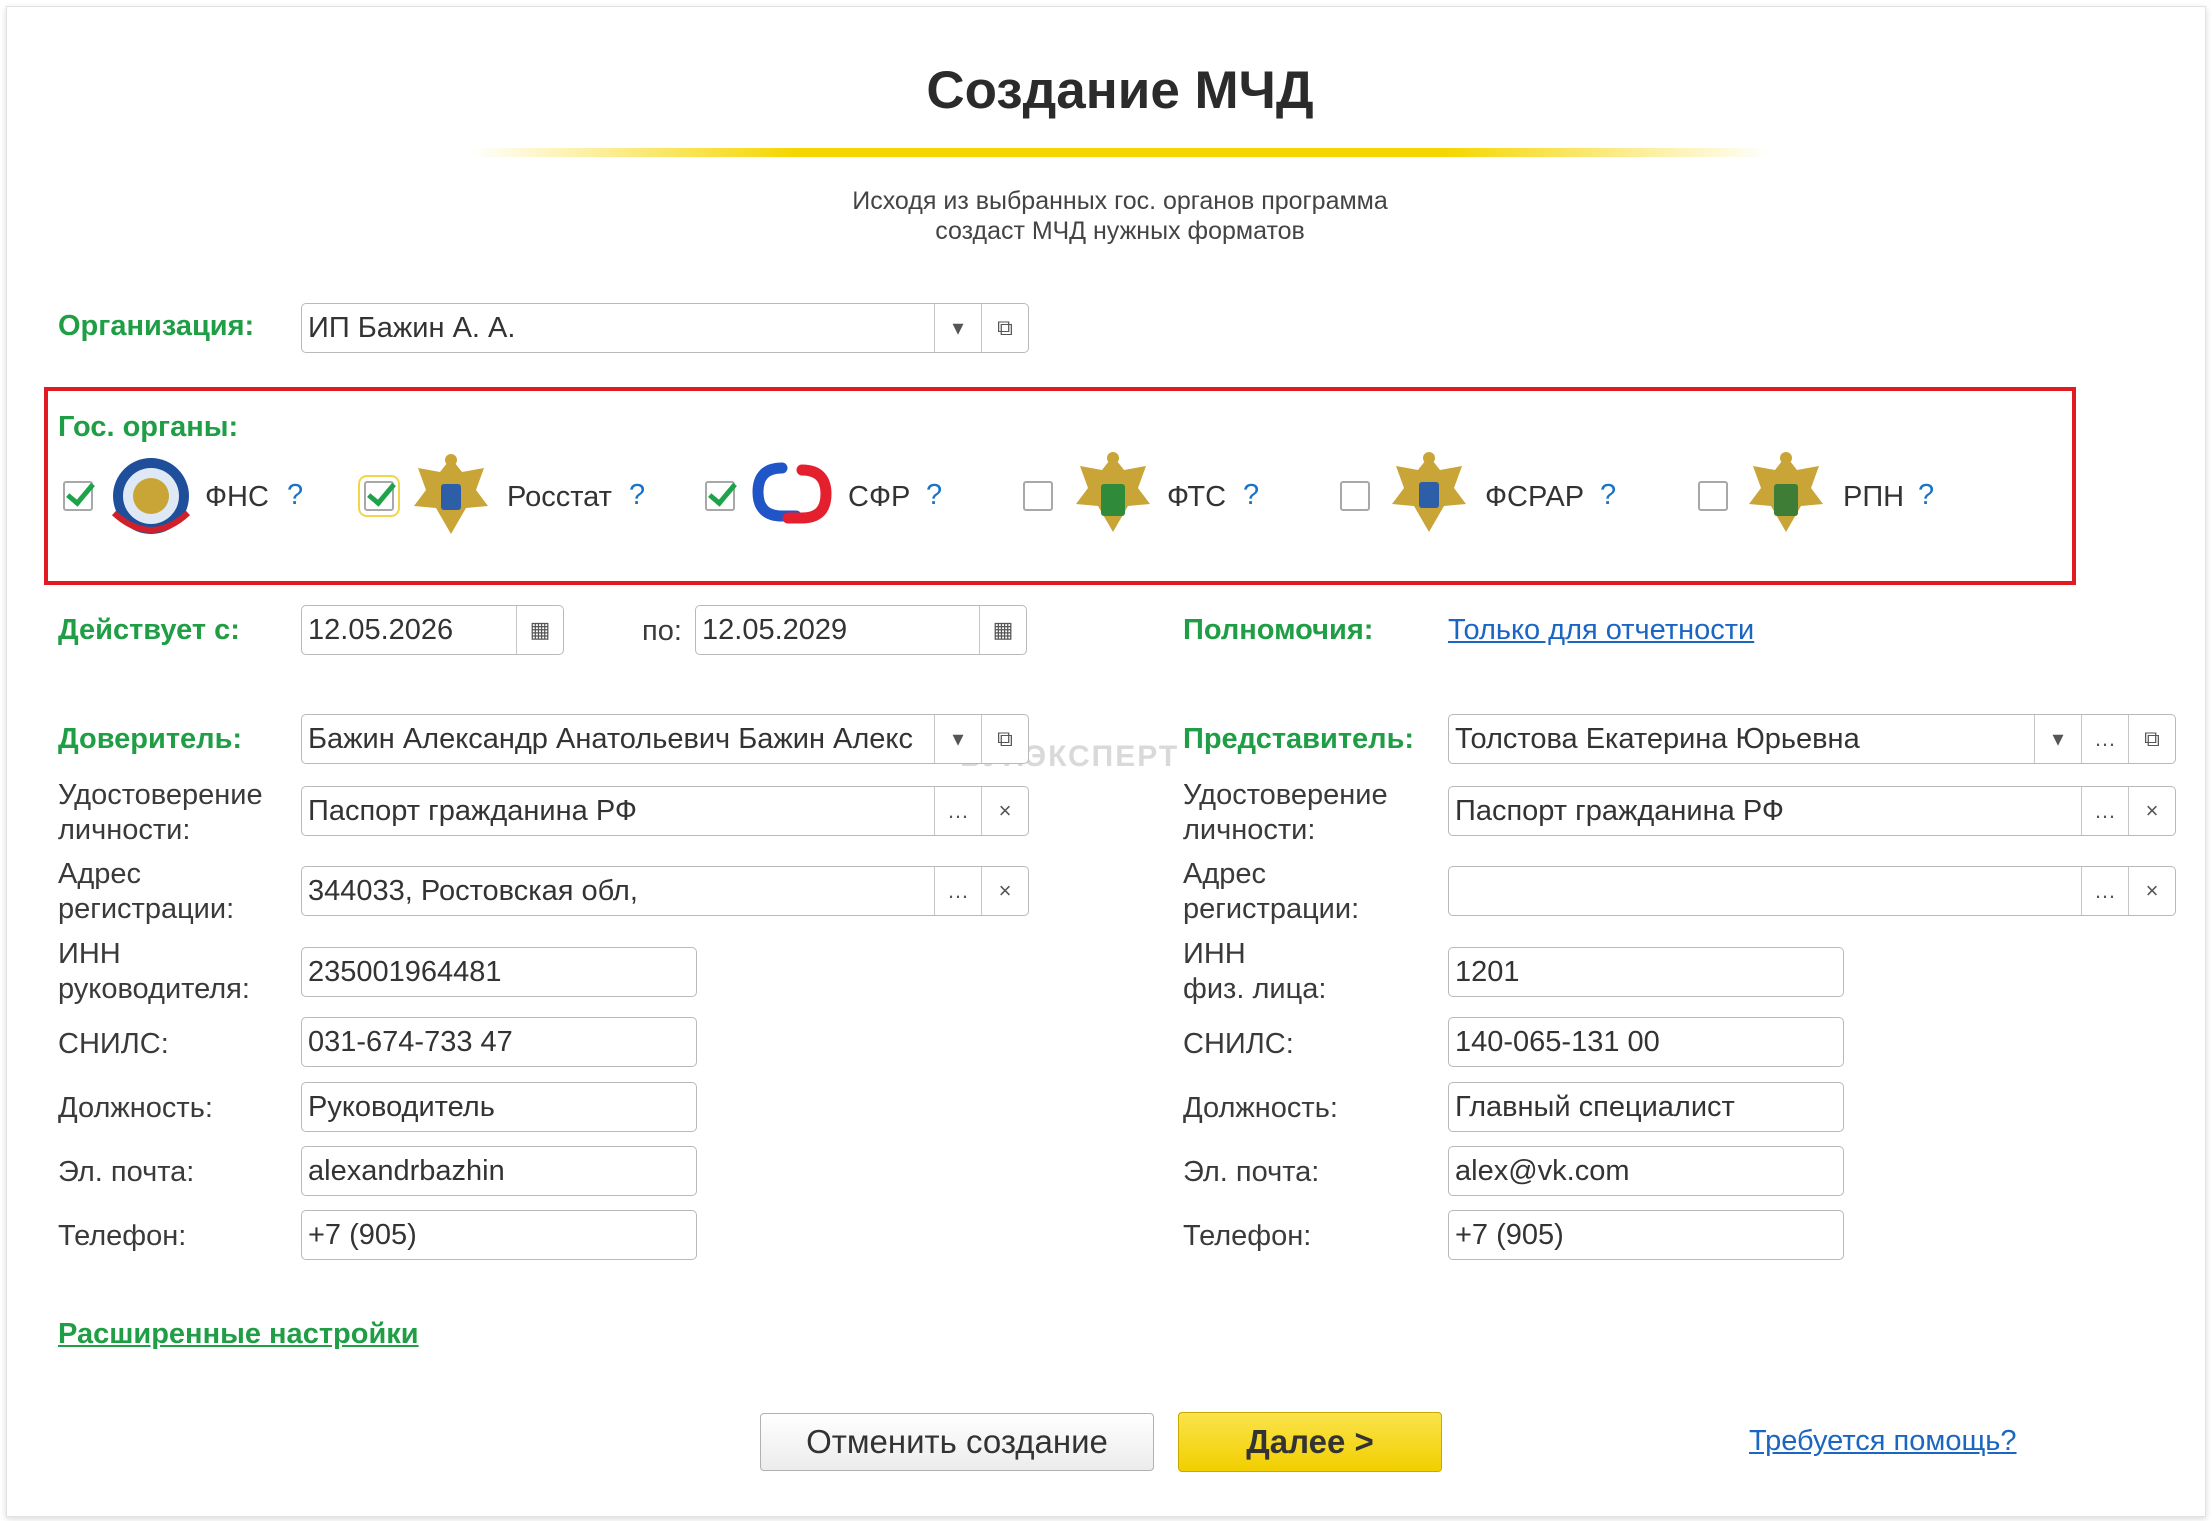 The image size is (2212, 1521). Describe the element at coordinates (1247, 1236) in the screenshot. I see `representative-phone-label: Телефон:` at that location.